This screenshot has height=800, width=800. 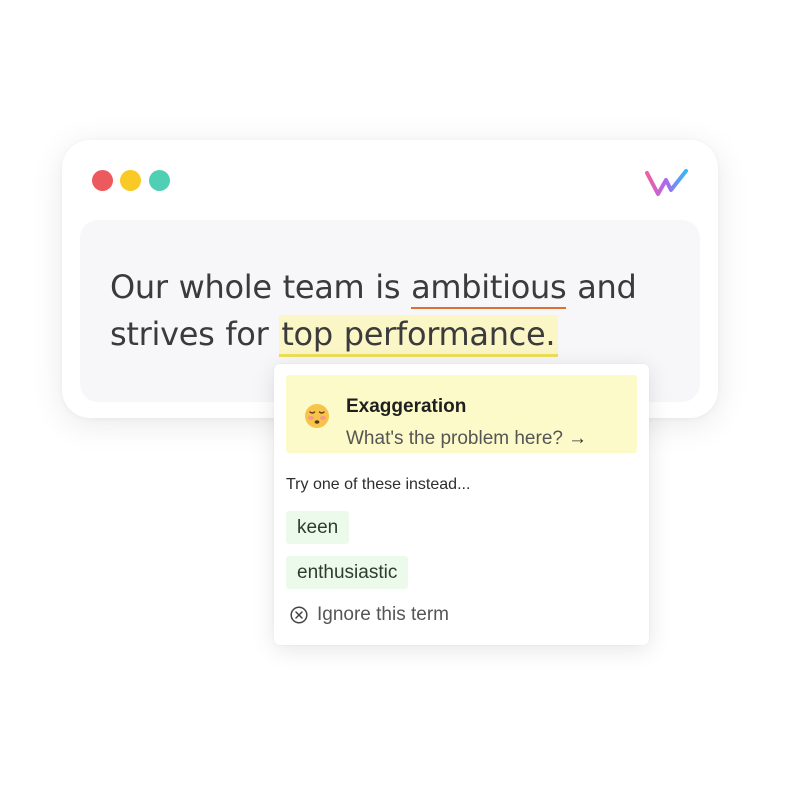 What do you see at coordinates (666, 182) in the screenshot?
I see `app-logo-icon` at bounding box center [666, 182].